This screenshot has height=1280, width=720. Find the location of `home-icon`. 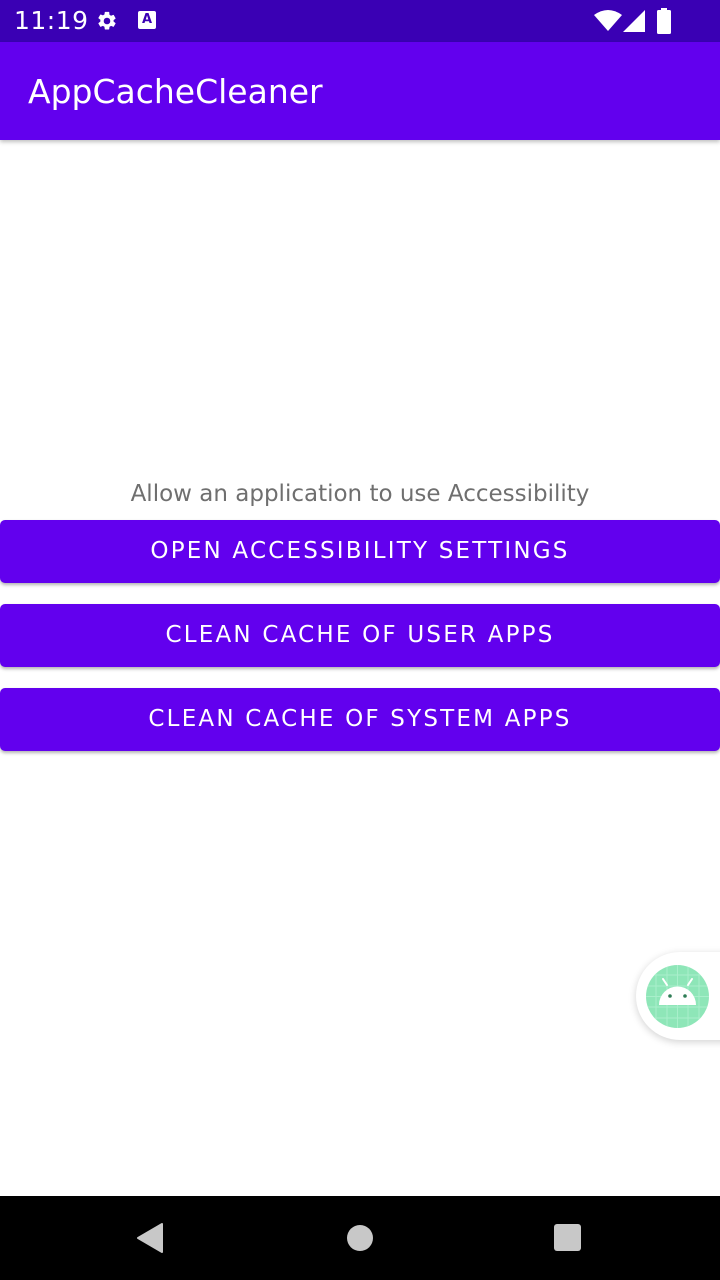

home-icon is located at coordinates (360, 1238).